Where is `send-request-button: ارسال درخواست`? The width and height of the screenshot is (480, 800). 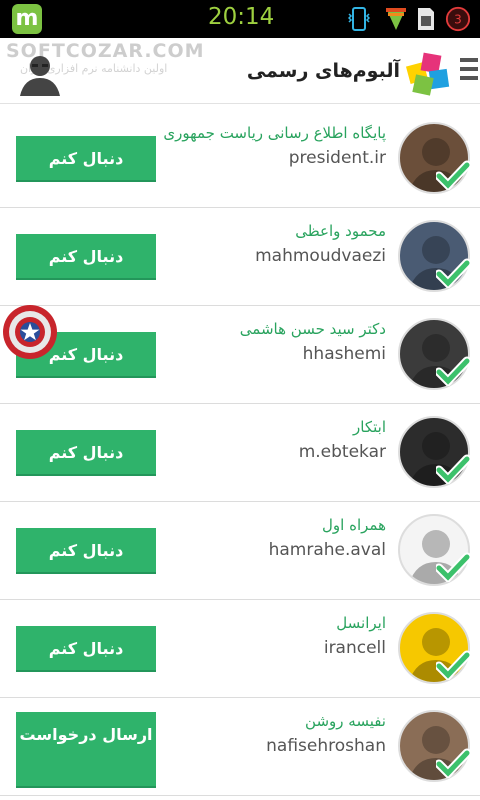
send-request-button: ارسال درخواست is located at coordinates (86, 750).